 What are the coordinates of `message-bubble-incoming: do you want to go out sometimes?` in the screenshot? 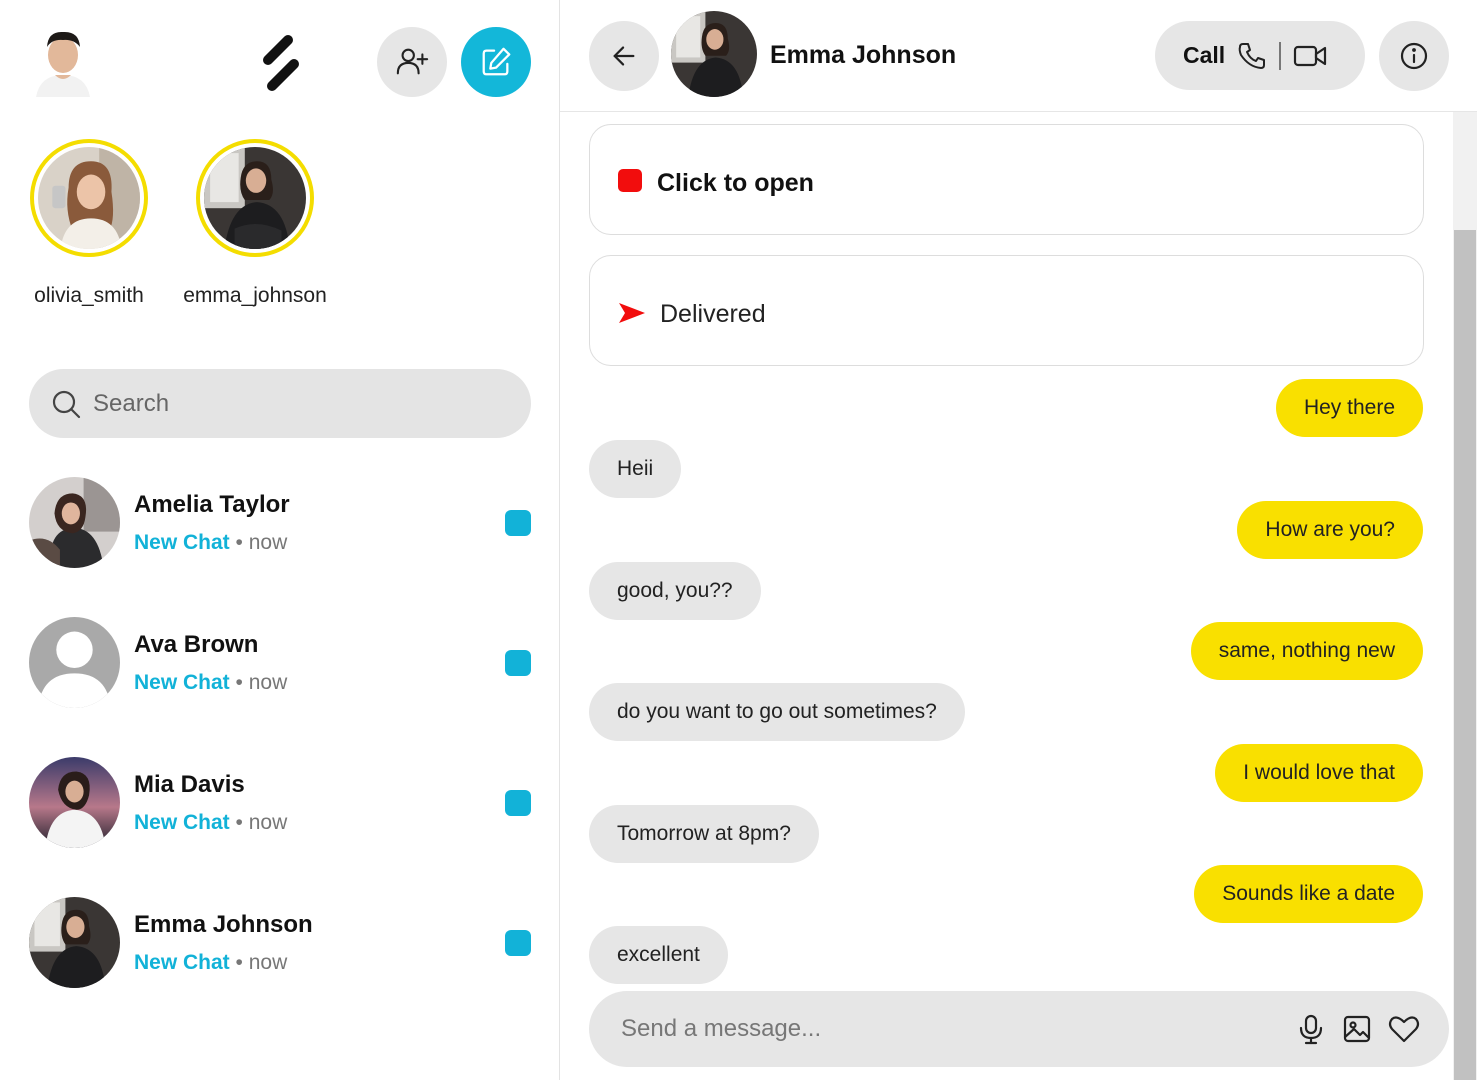 It's located at (777, 712).